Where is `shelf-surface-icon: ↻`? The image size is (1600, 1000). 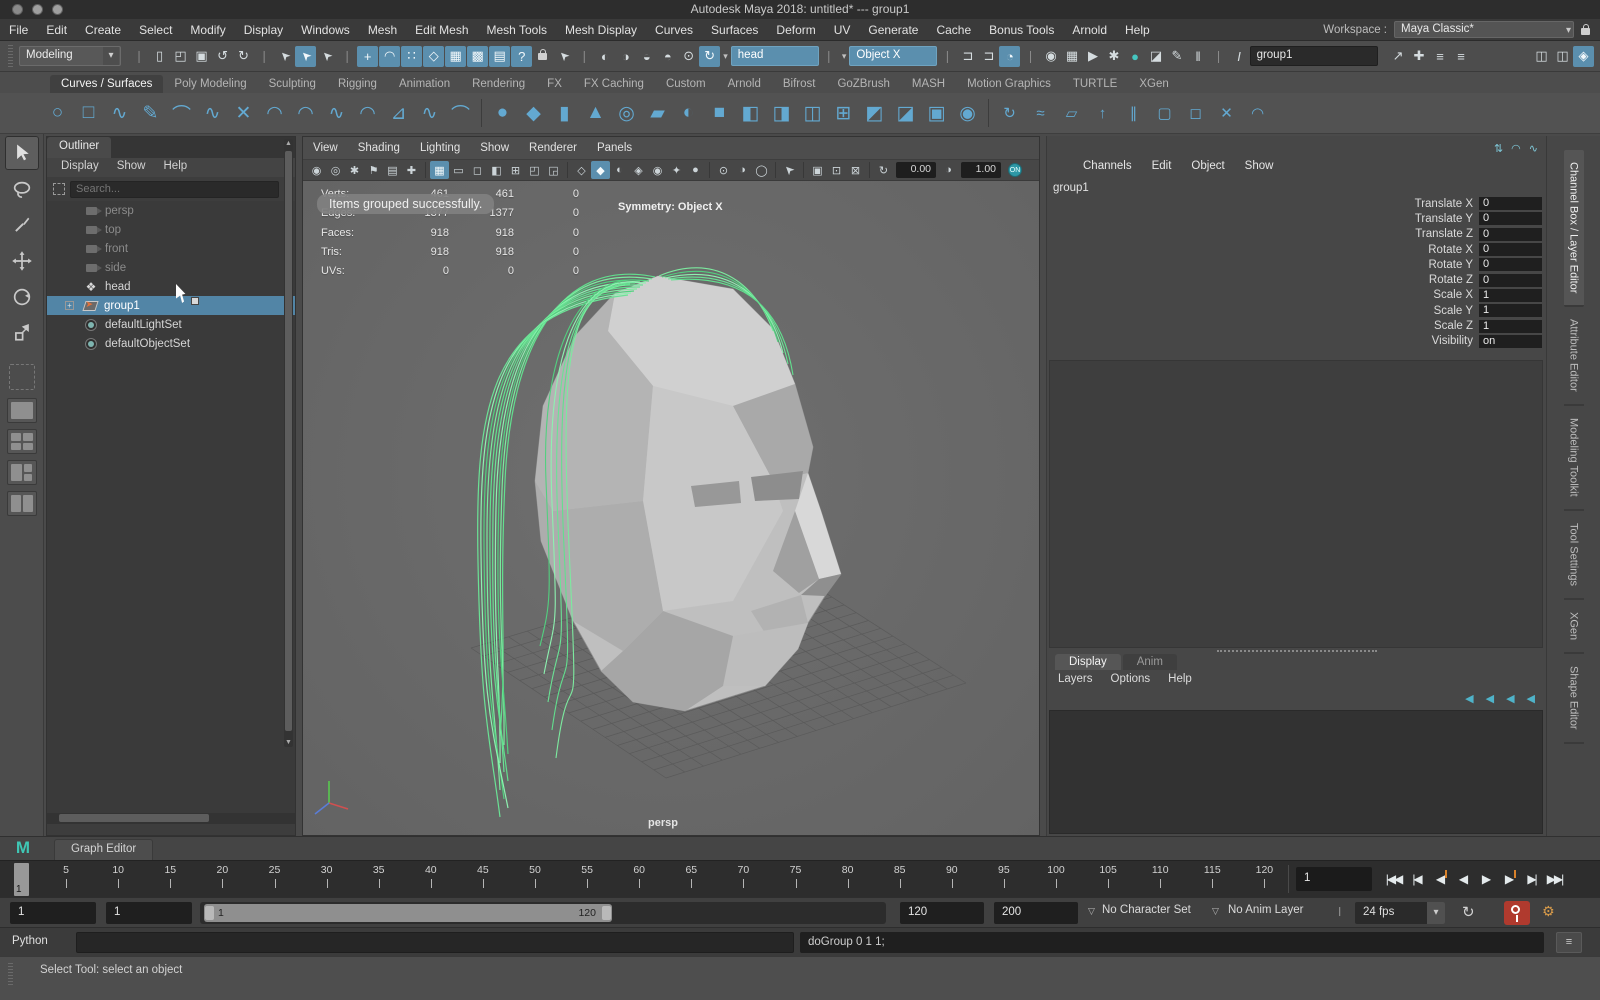
shelf-surface-icon: ↻ is located at coordinates (1009, 113).